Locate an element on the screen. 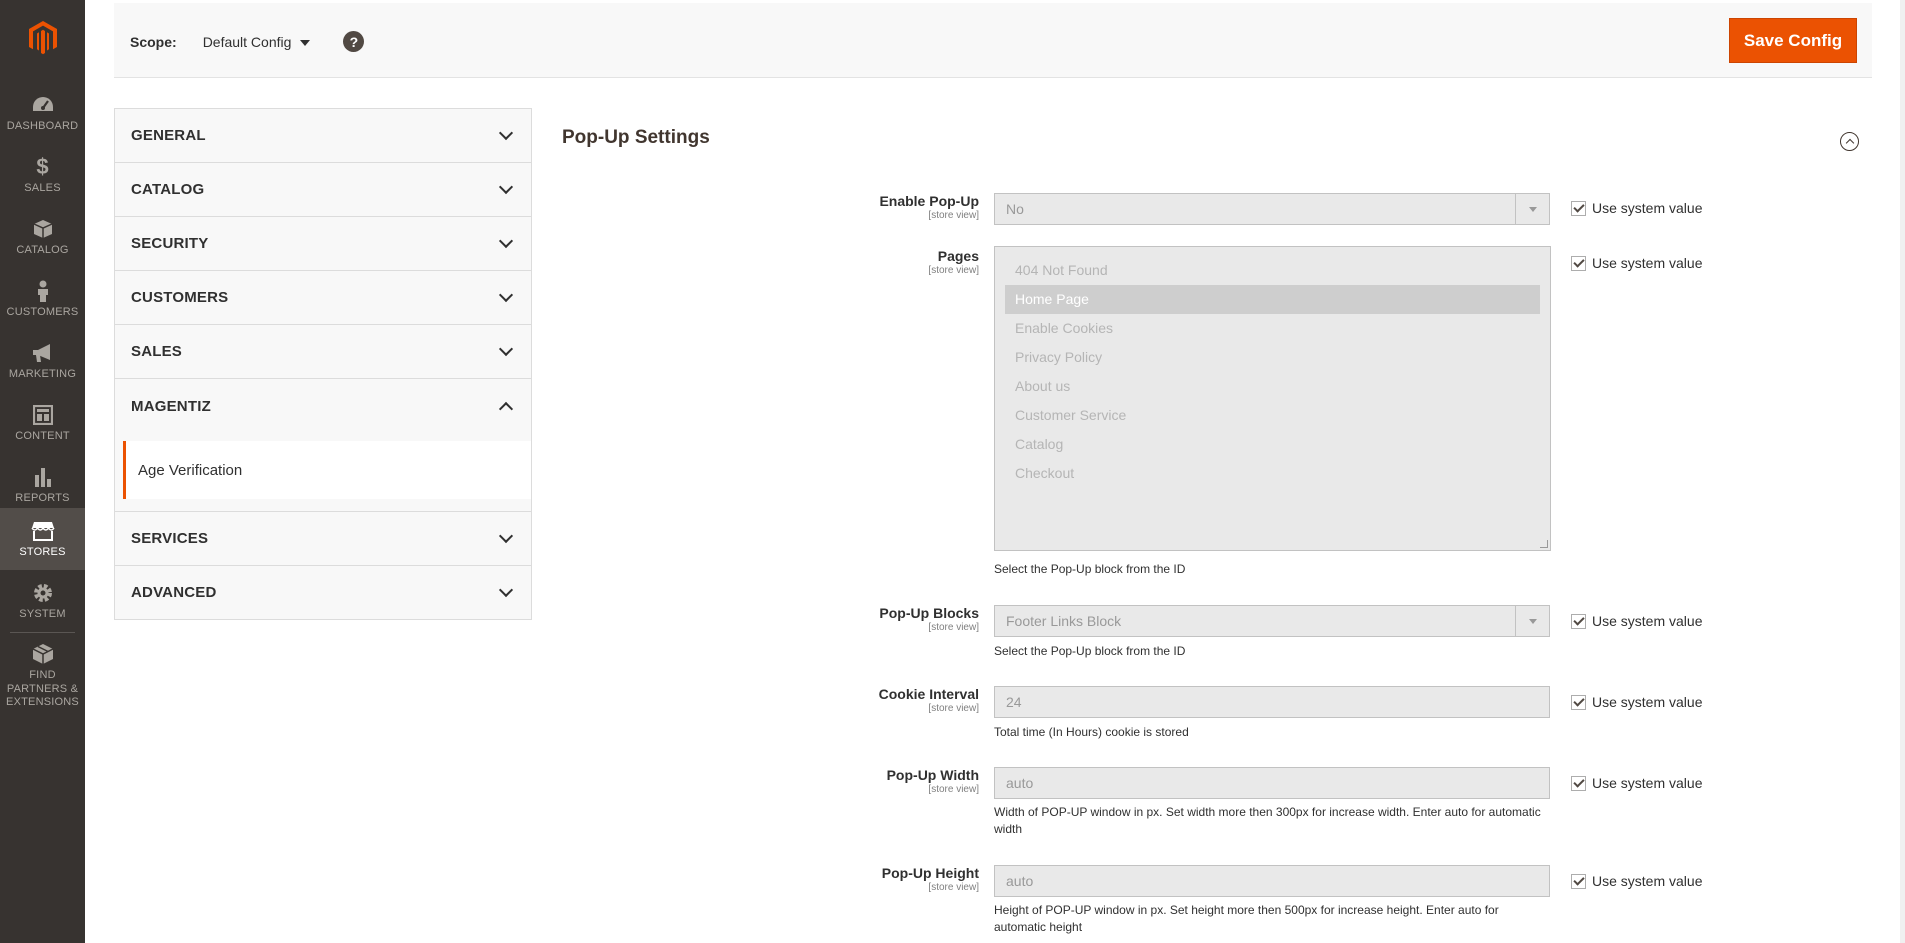  nav-label: MARKETING is located at coordinates (42, 373).